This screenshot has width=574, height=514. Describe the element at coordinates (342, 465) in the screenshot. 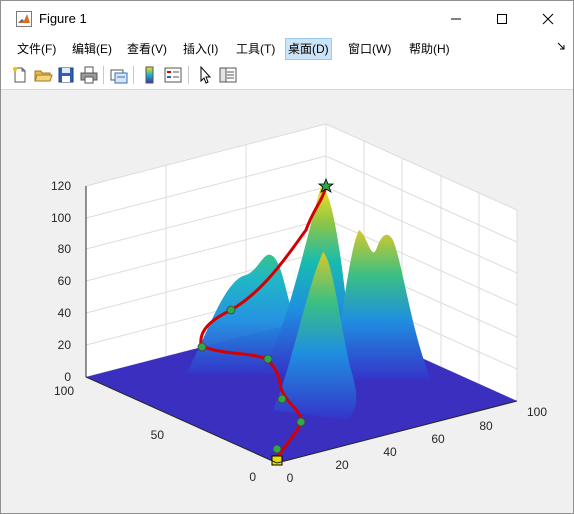

I see `x-tick-20: 20` at that location.